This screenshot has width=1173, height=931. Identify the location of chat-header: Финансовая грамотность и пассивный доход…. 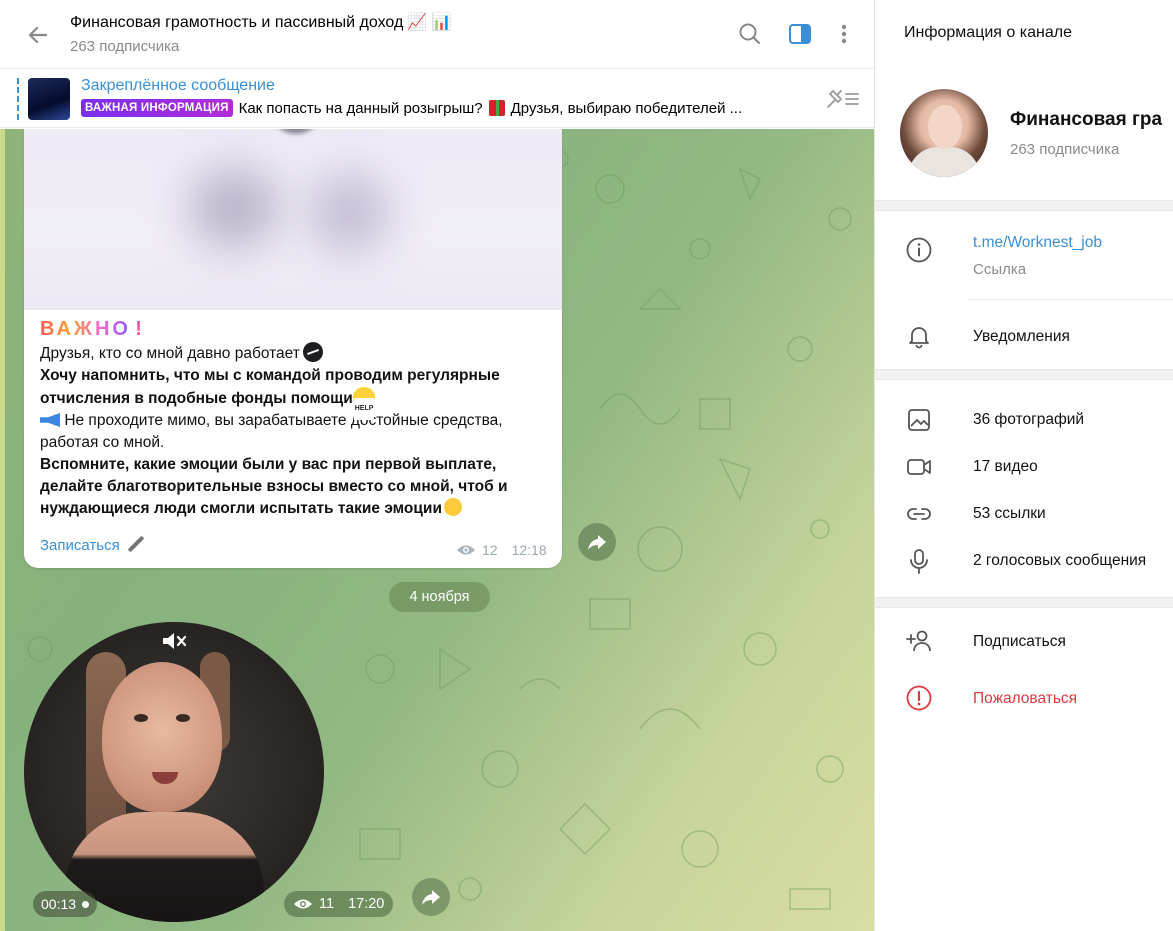
(437, 34).